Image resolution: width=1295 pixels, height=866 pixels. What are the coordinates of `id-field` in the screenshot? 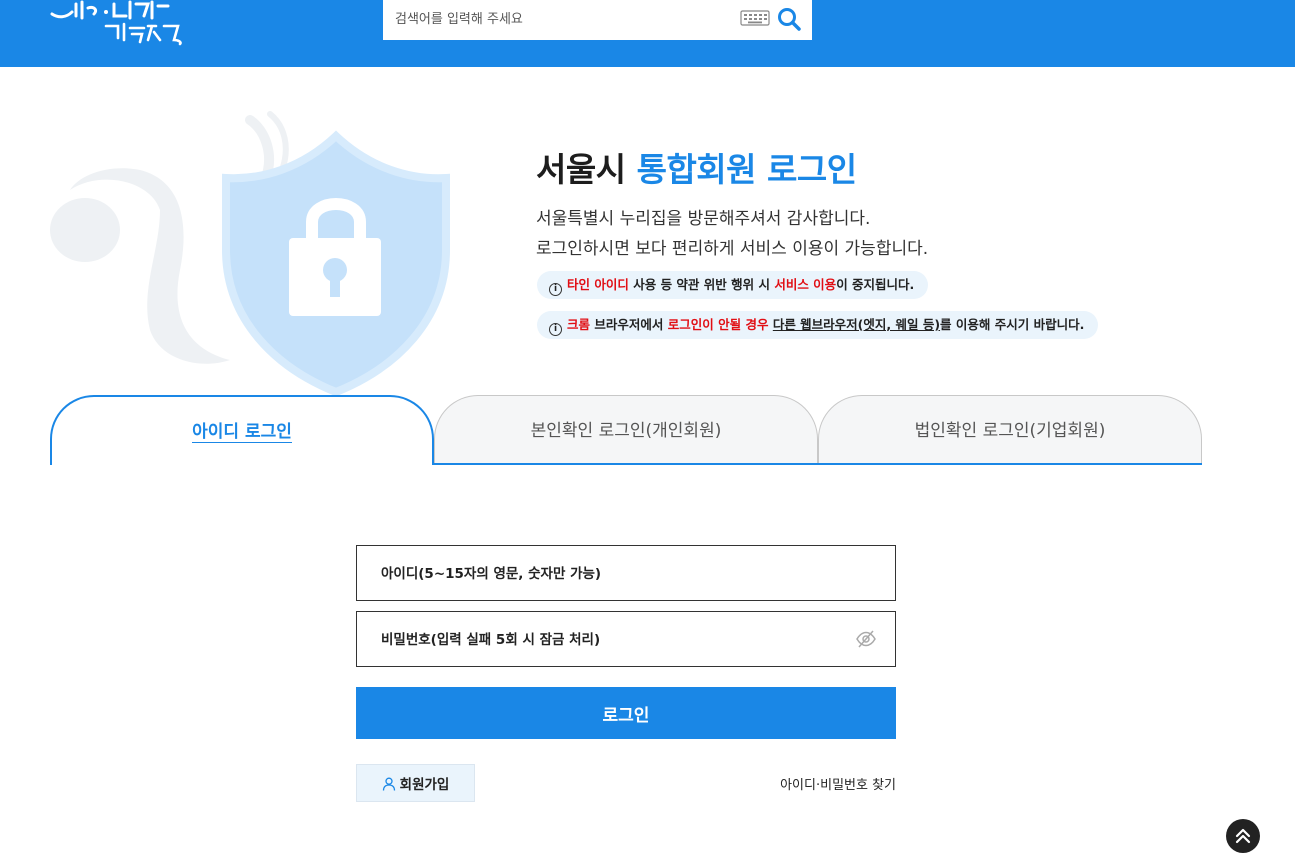 It's located at (626, 573).